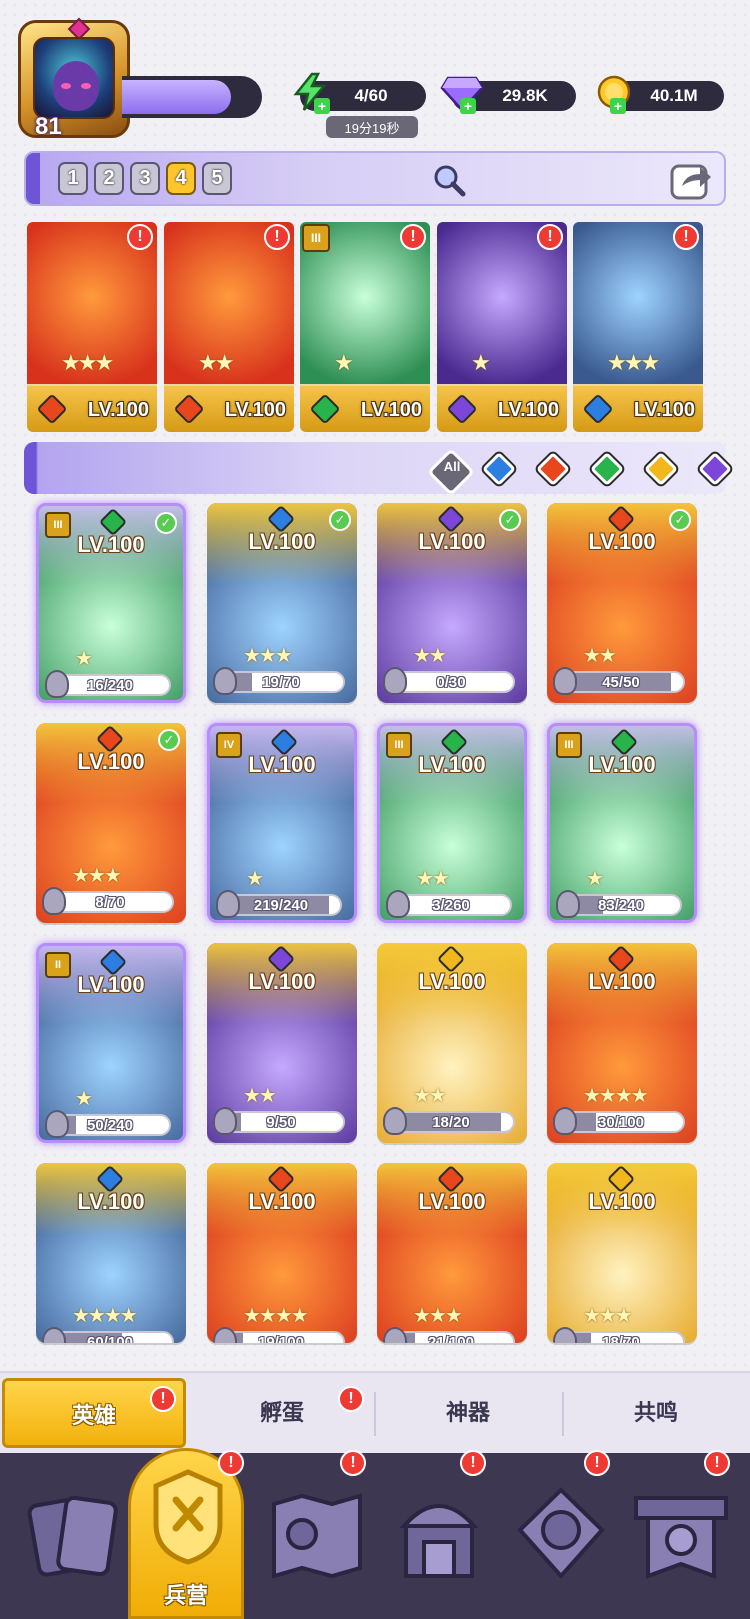 This screenshot has height=1619, width=750. What do you see at coordinates (111, 603) in the screenshot?
I see `hero-card: ✓ III LV.100 ★ 16/240` at bounding box center [111, 603].